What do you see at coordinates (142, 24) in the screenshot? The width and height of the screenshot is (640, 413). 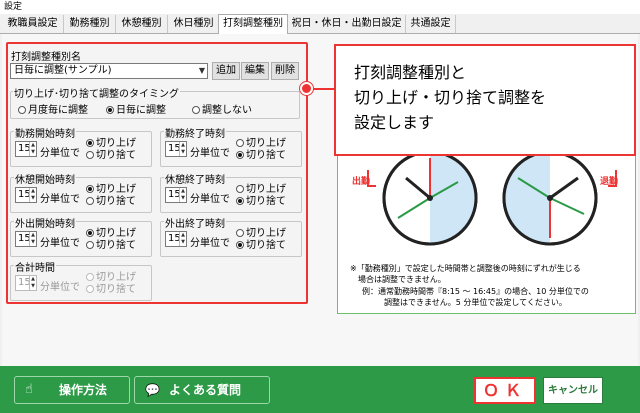 I see `tab-break-type: 休憩種別` at bounding box center [142, 24].